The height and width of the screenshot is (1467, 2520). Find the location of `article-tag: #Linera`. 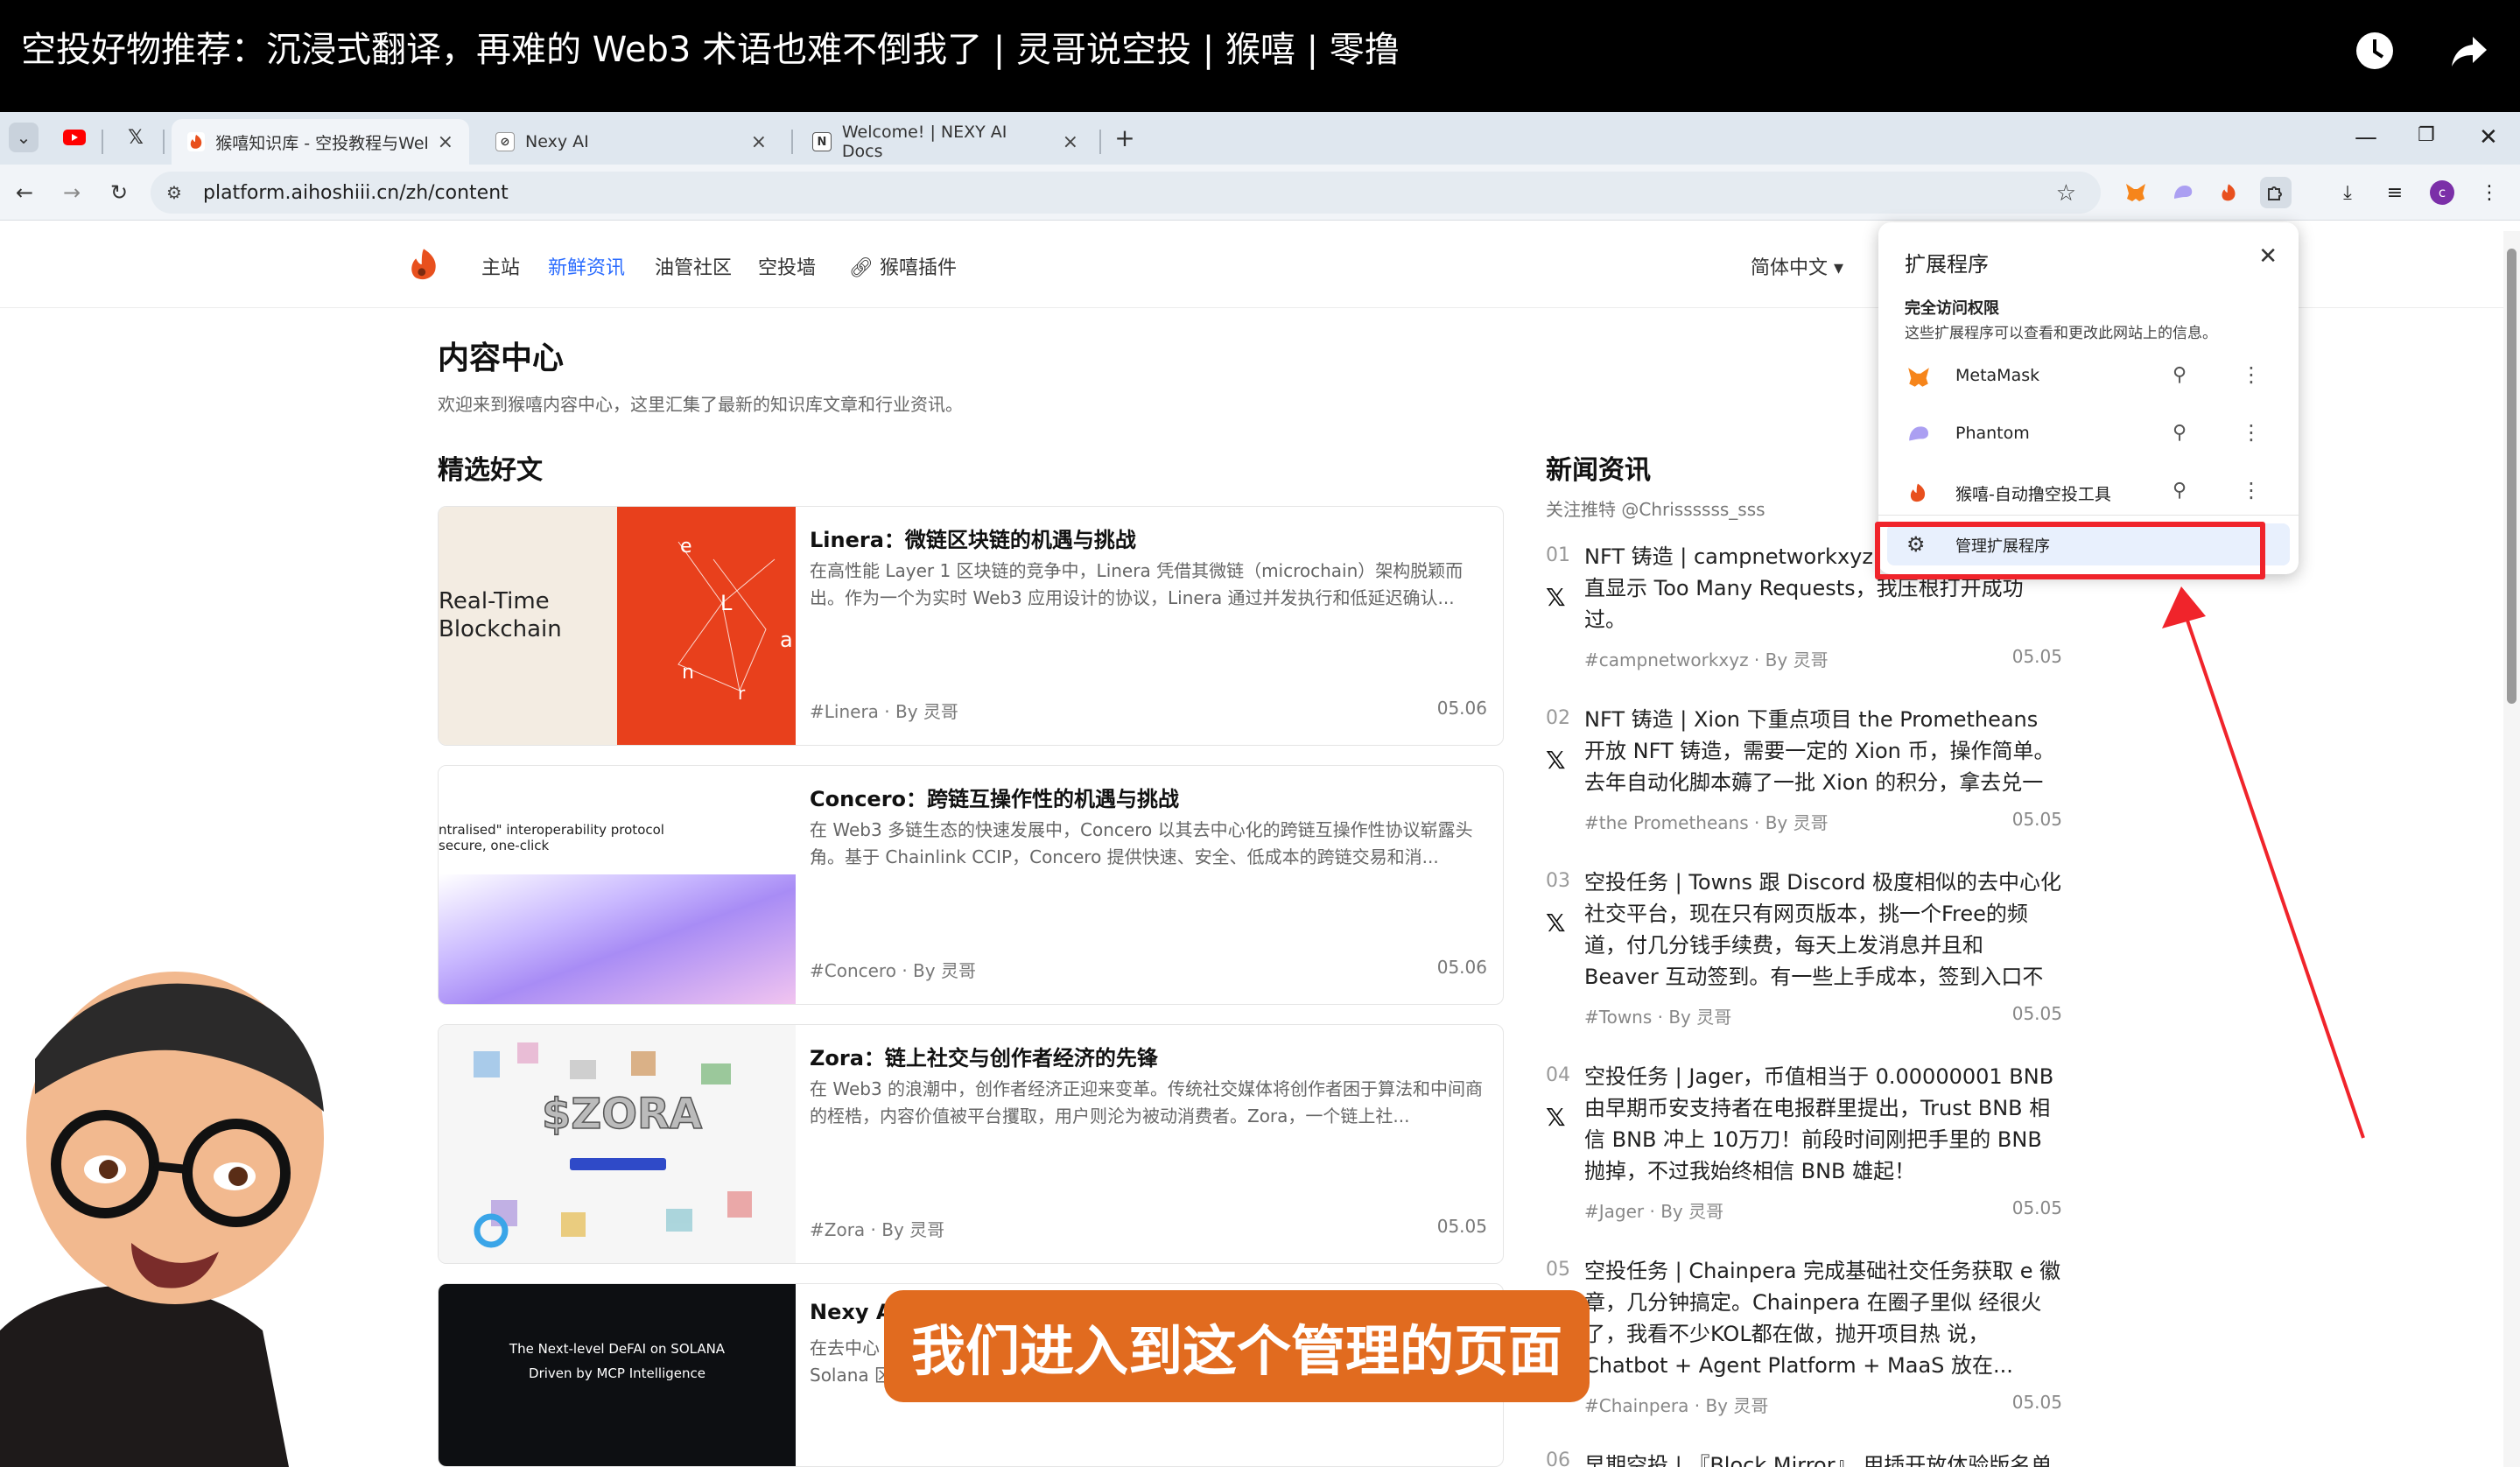

article-tag: #Linera is located at coordinates (844, 711).